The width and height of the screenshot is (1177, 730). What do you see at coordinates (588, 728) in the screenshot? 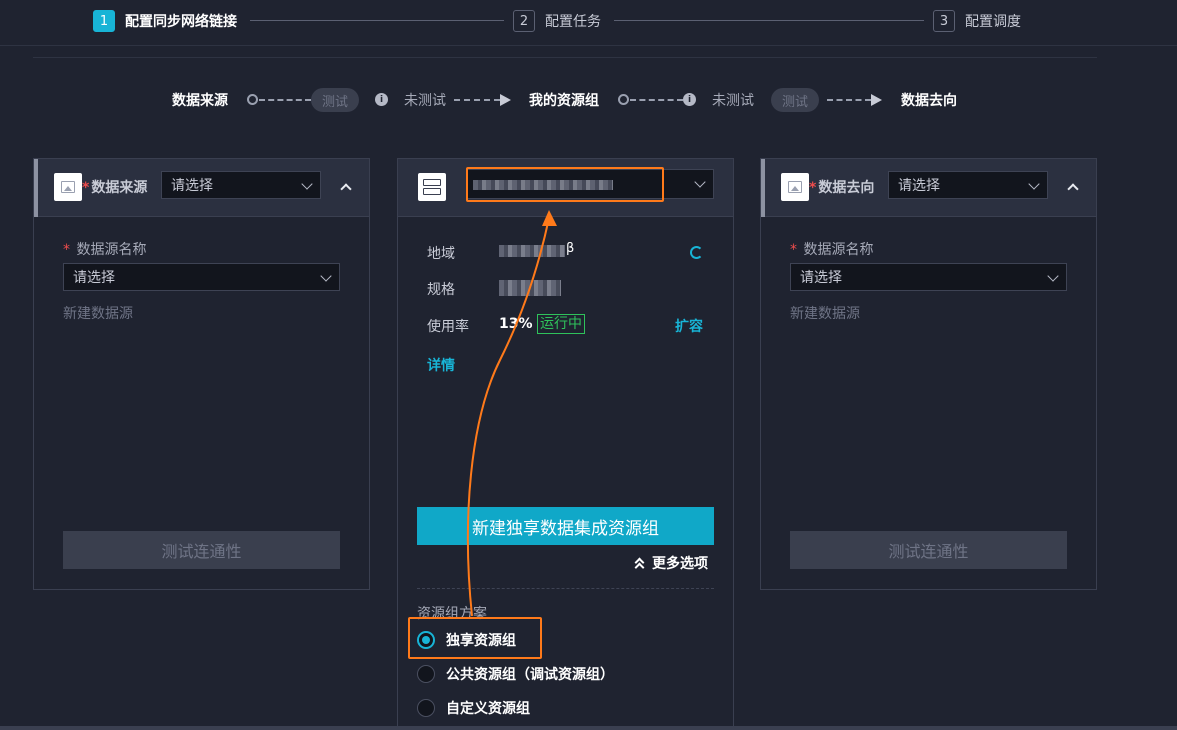
I see `scrollbar-track` at bounding box center [588, 728].